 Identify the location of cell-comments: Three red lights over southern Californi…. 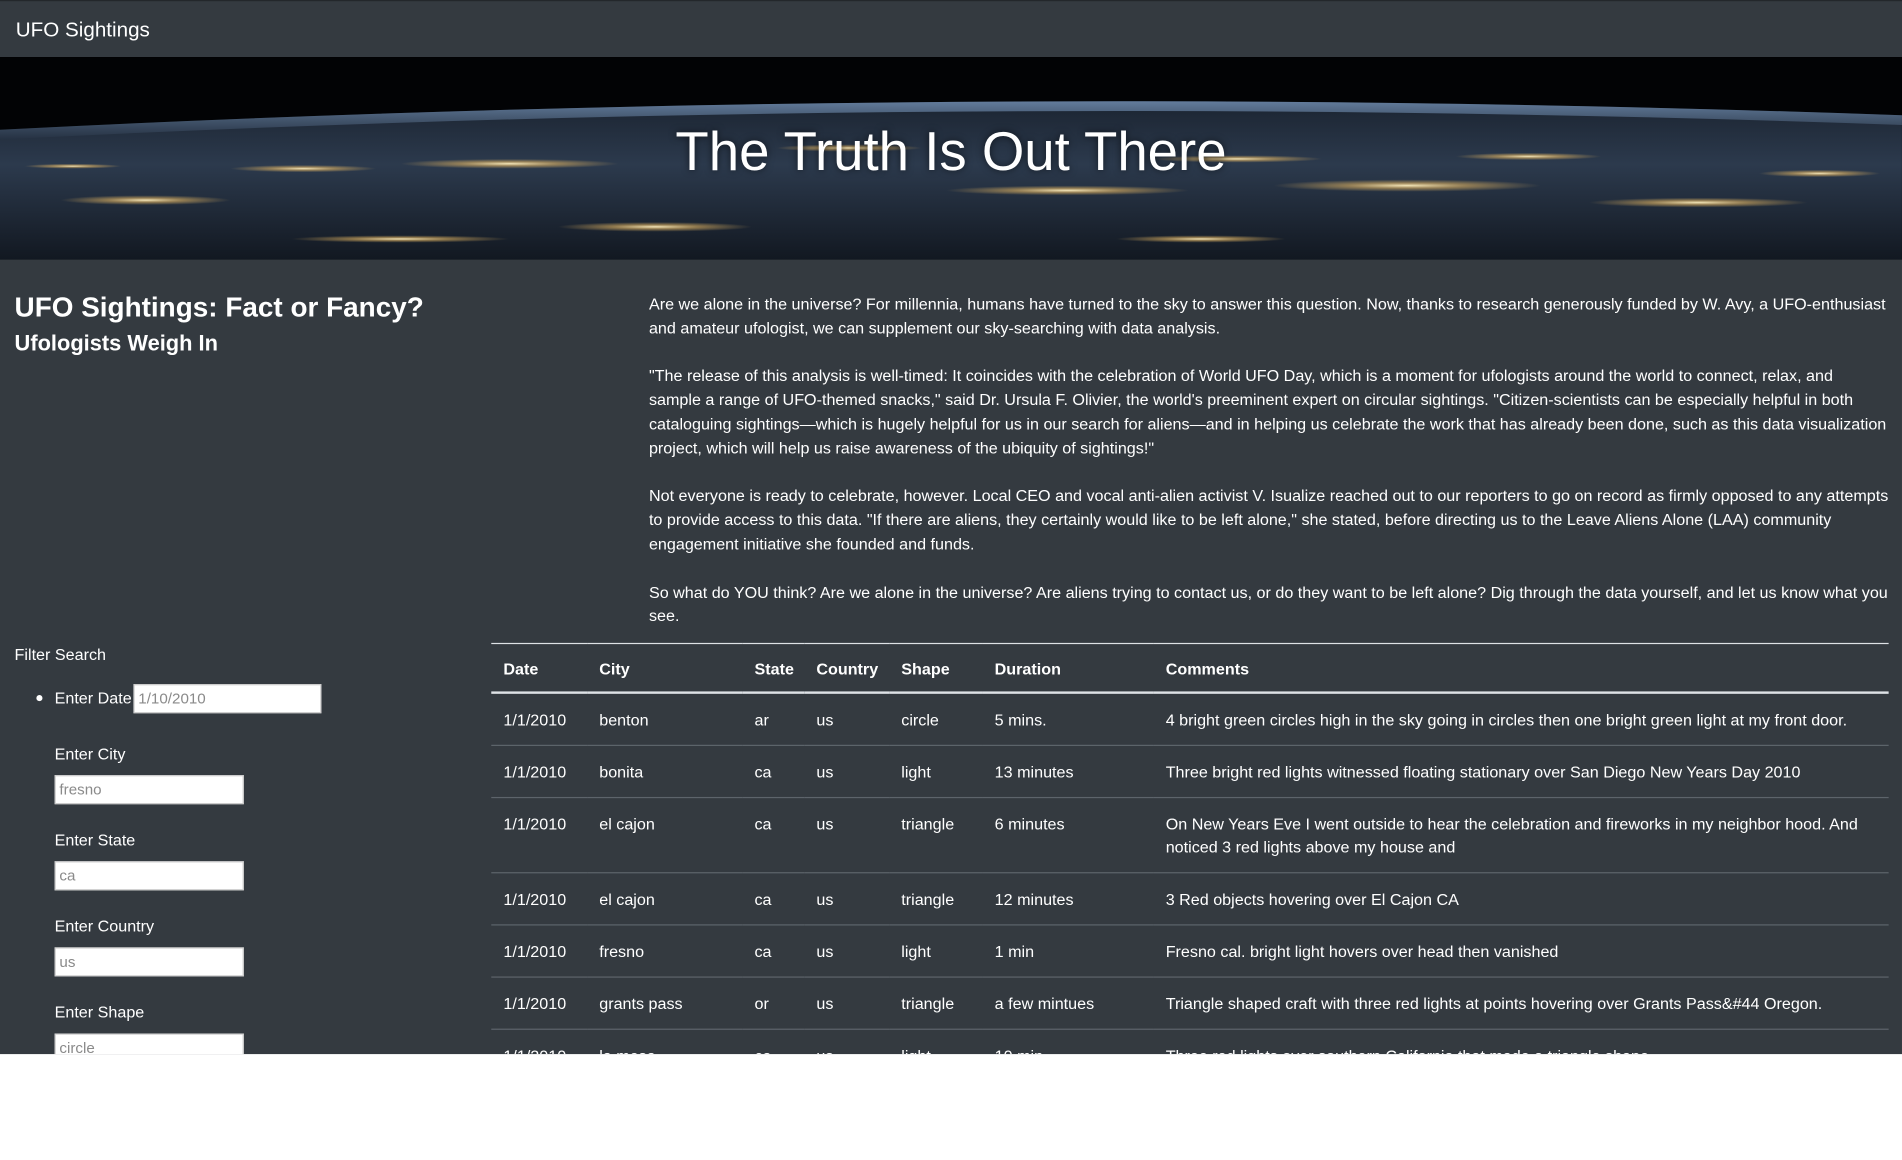
(1521, 1041).